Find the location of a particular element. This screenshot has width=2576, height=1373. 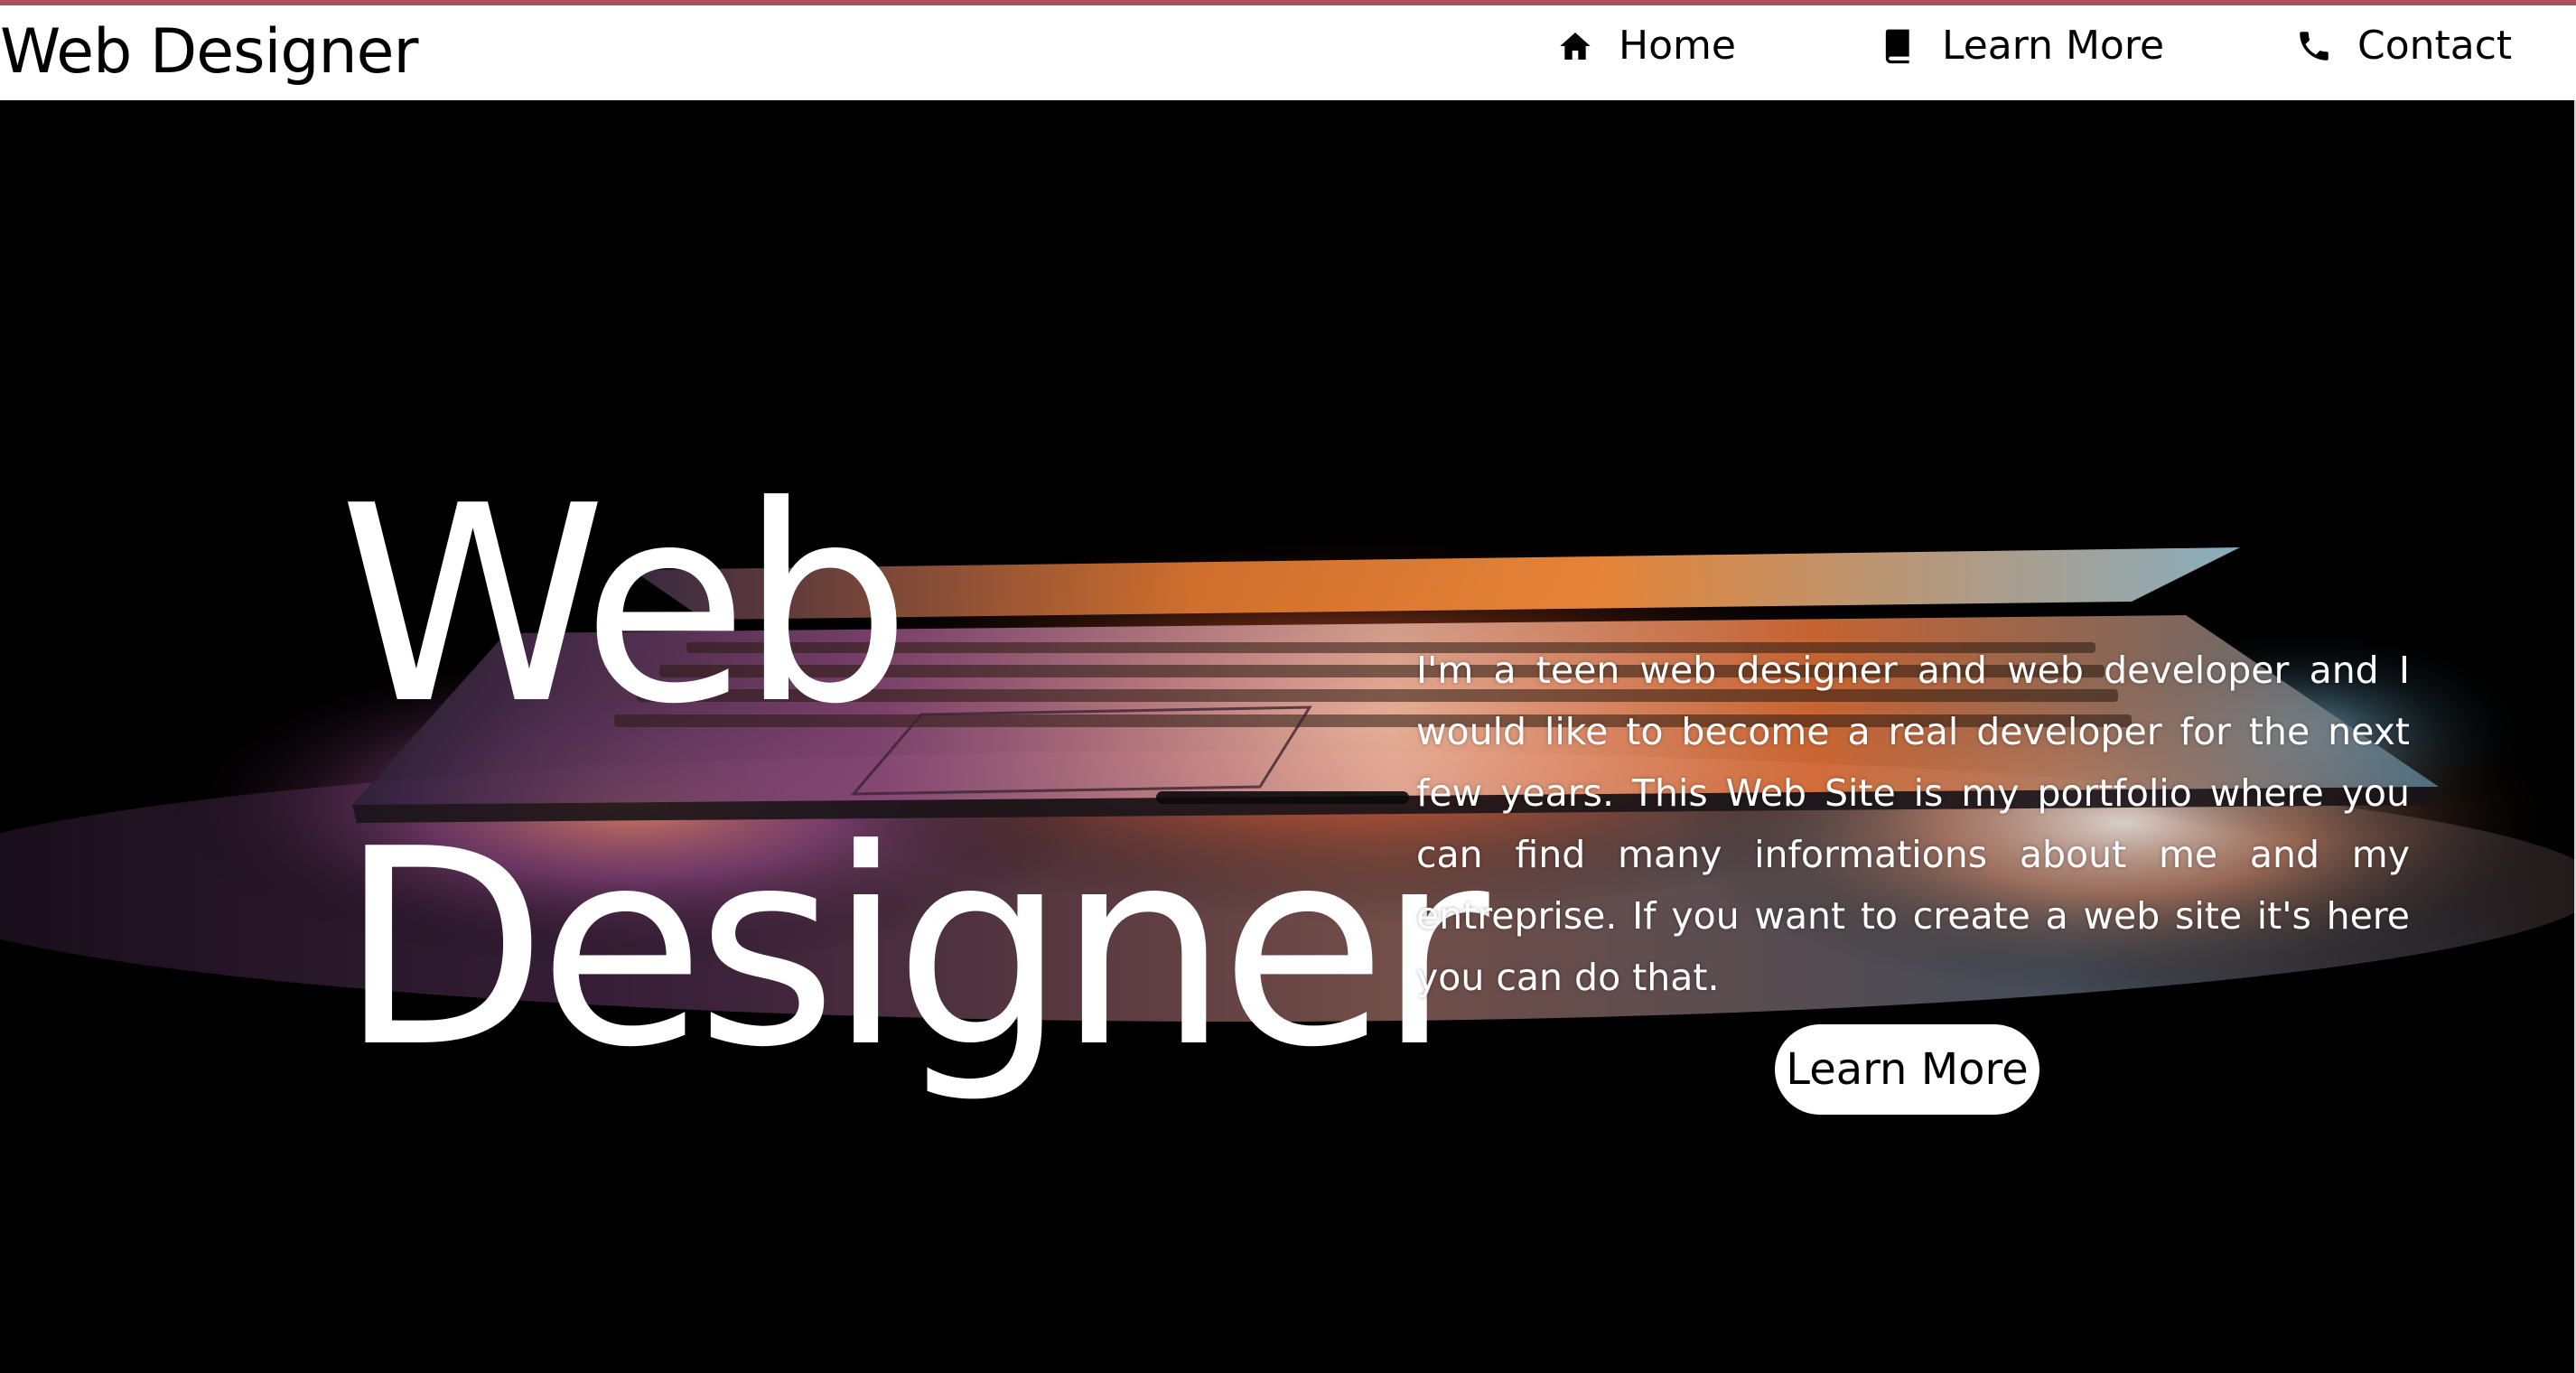

nav-item-contact: Contact is located at coordinates (2403, 46).